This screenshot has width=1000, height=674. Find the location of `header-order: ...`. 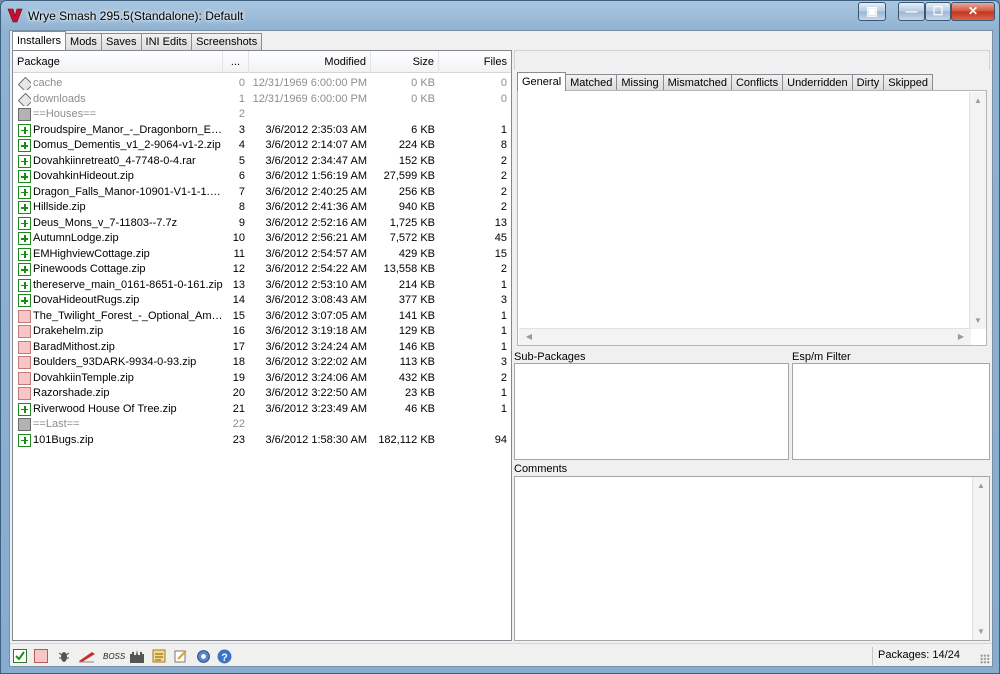

header-order: ... is located at coordinates (236, 62).